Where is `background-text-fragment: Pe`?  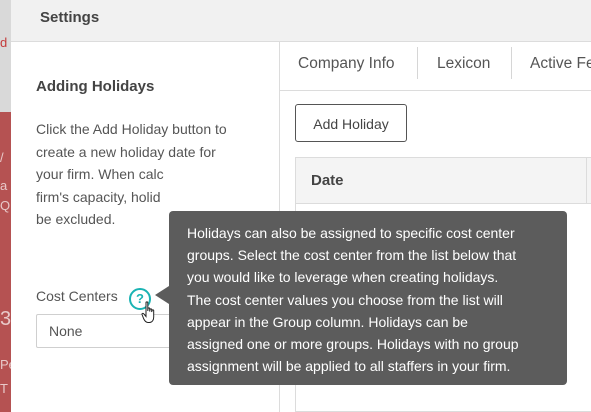 background-text-fragment: Pe is located at coordinates (5, 364).